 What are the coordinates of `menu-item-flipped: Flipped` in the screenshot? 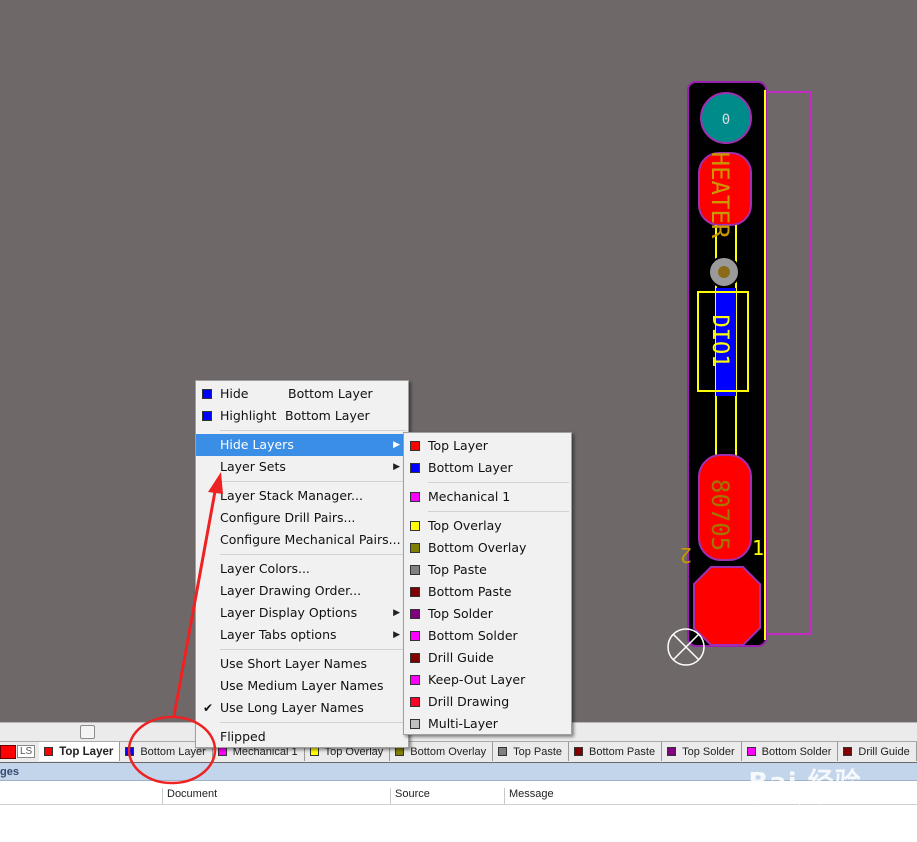 It's located at (302, 737).